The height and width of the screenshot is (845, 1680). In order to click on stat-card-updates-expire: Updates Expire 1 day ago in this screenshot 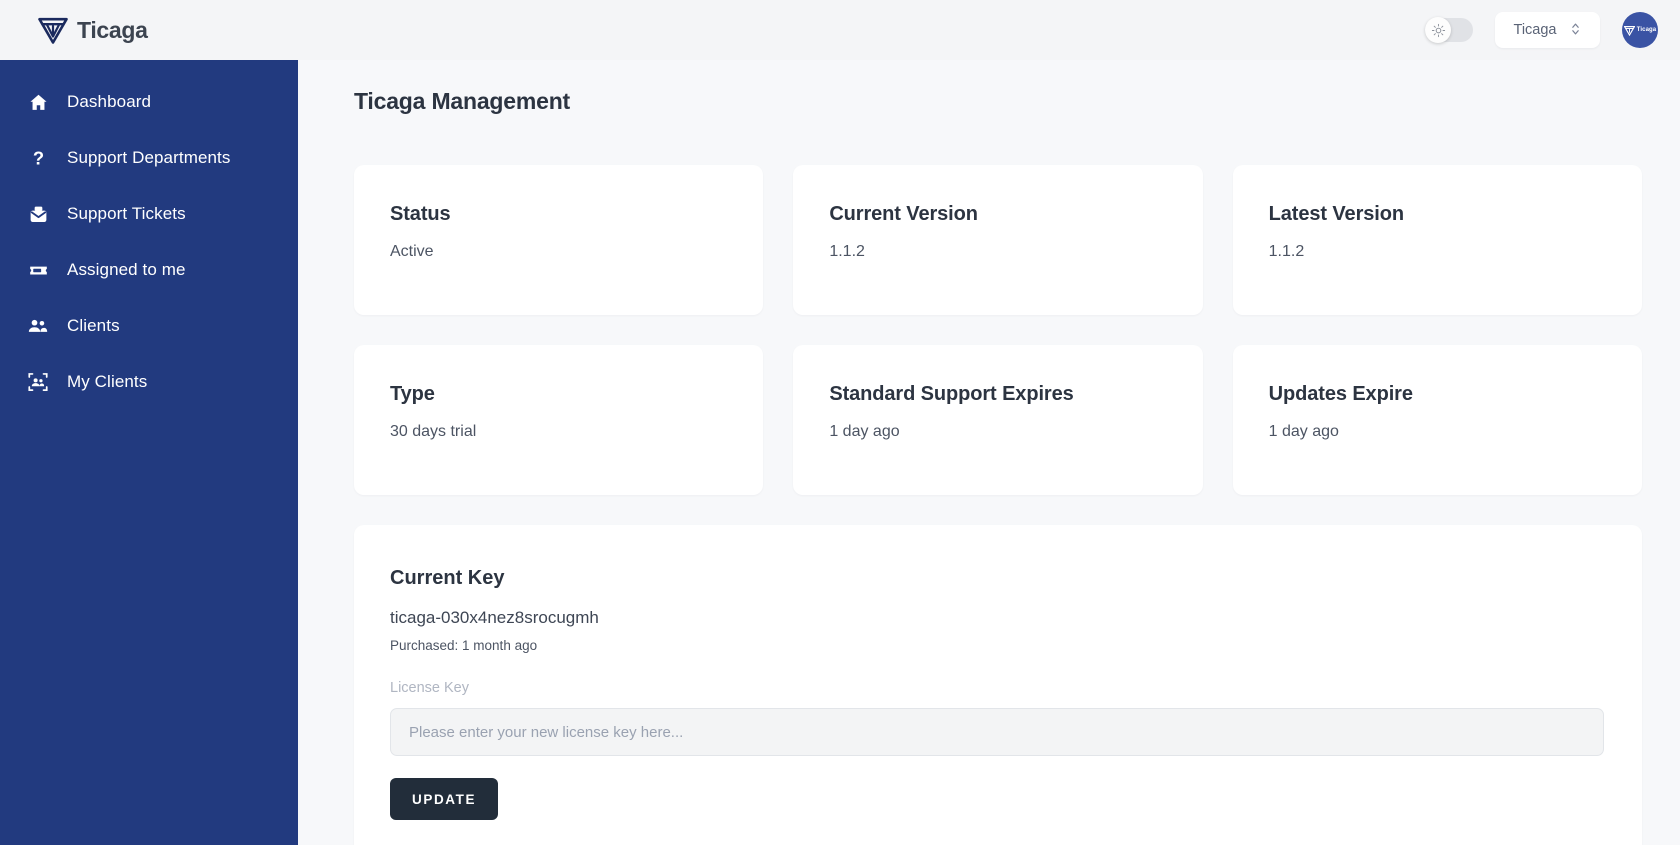, I will do `click(1437, 420)`.